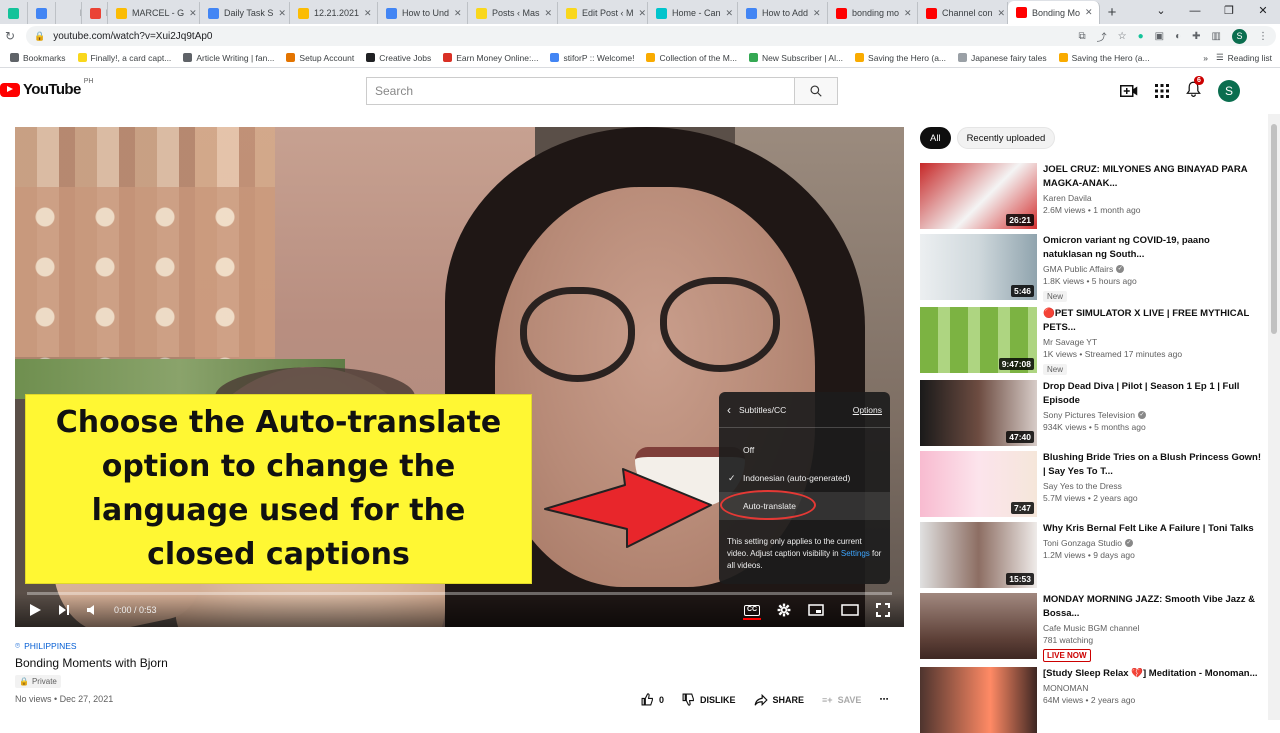 Image resolution: width=1280 pixels, height=733 pixels. I want to click on channel-name: Toni Gonzaga Studio, so click(1082, 543).